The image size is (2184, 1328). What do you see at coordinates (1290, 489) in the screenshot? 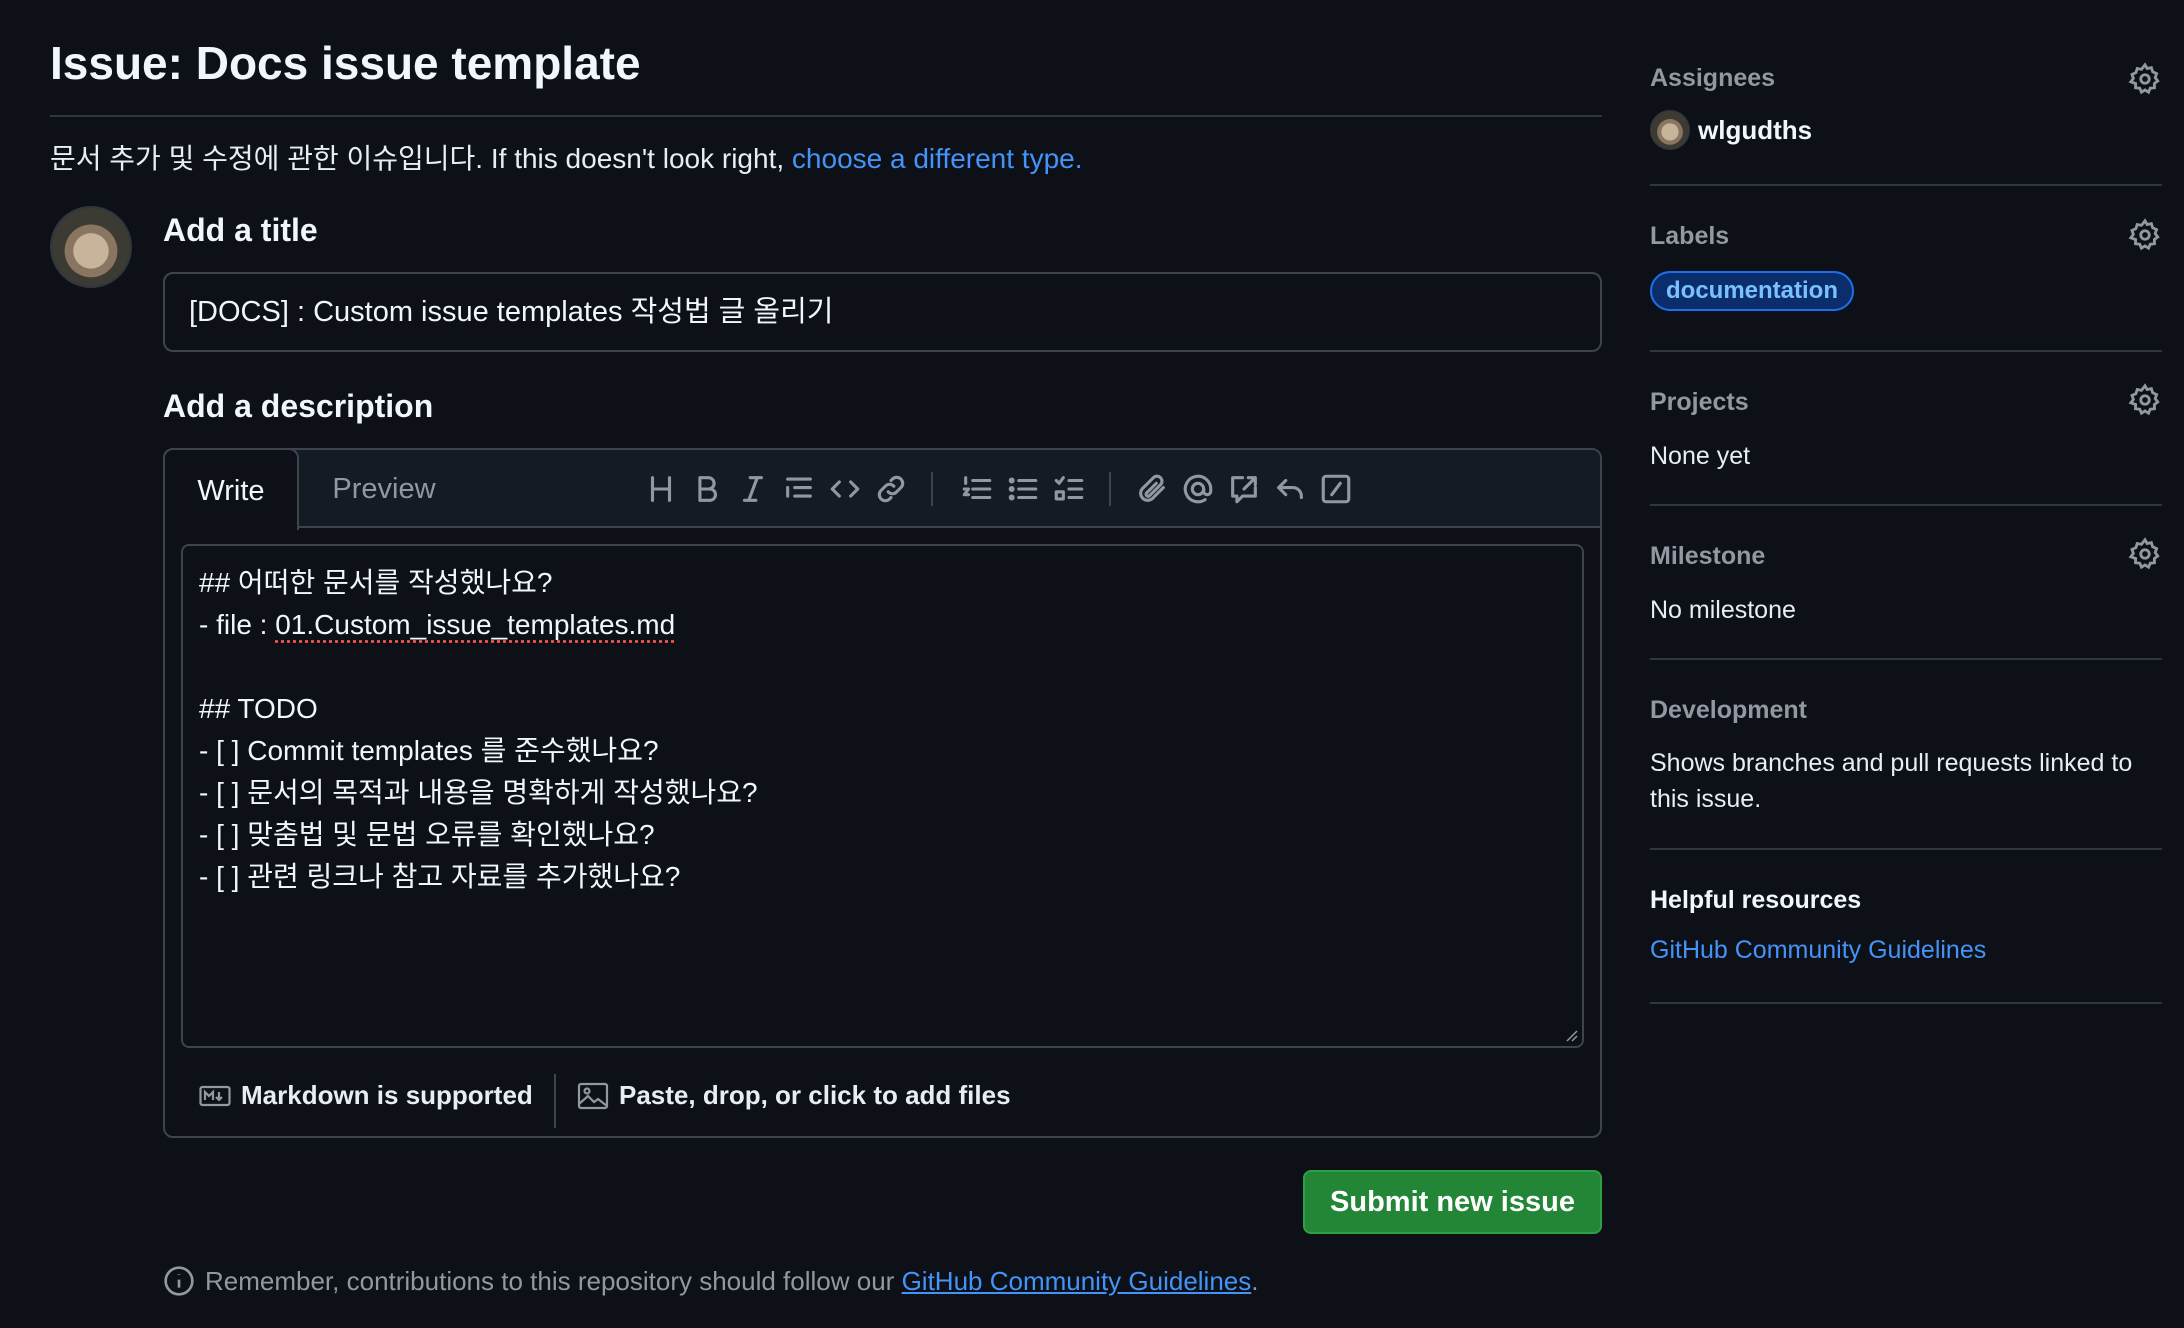
I see `reply-icon` at bounding box center [1290, 489].